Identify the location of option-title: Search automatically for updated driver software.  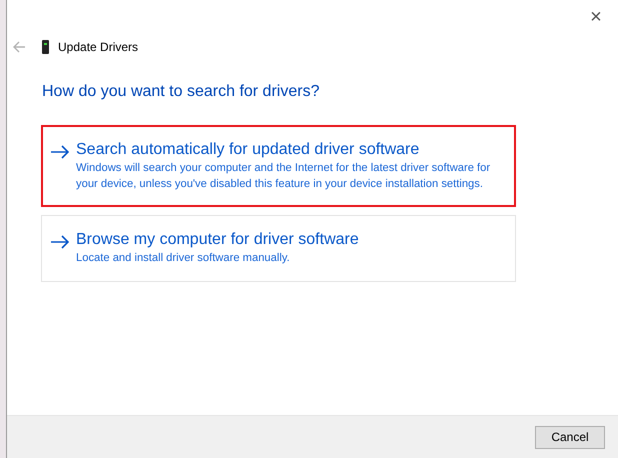
(248, 150).